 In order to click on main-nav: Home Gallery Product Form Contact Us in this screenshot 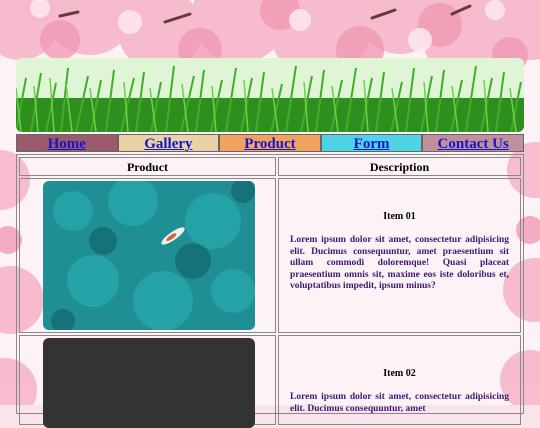, I will do `click(270, 143)`.